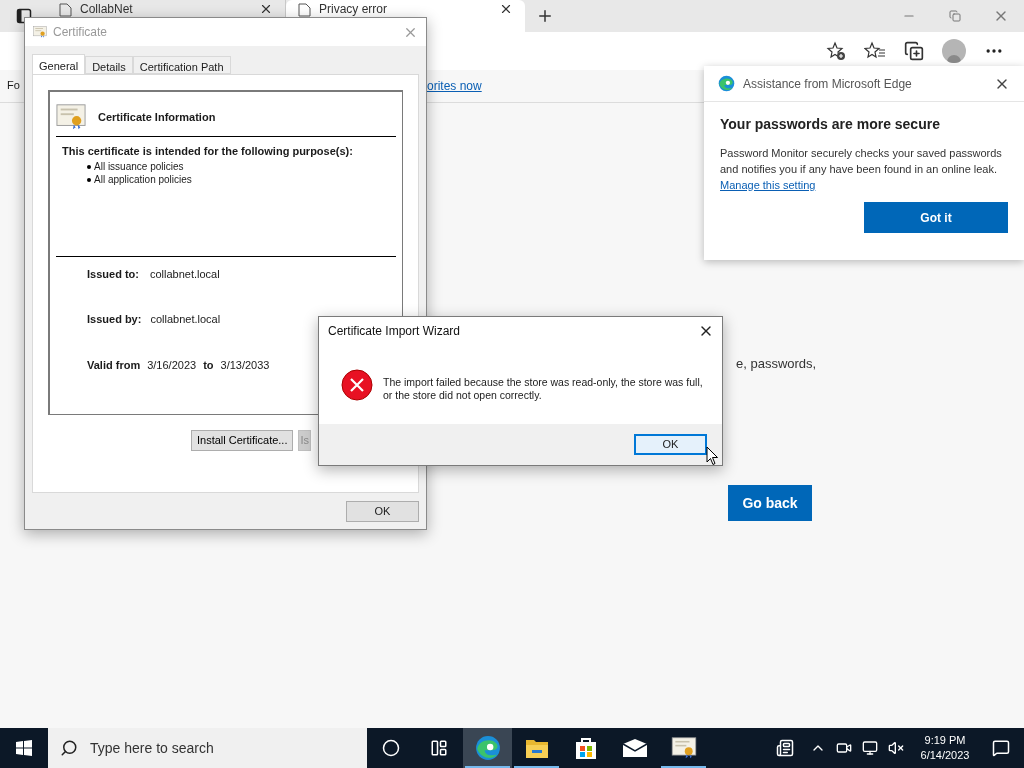 The height and width of the screenshot is (768, 1024). I want to click on got-it-button: Got it, so click(936, 217).